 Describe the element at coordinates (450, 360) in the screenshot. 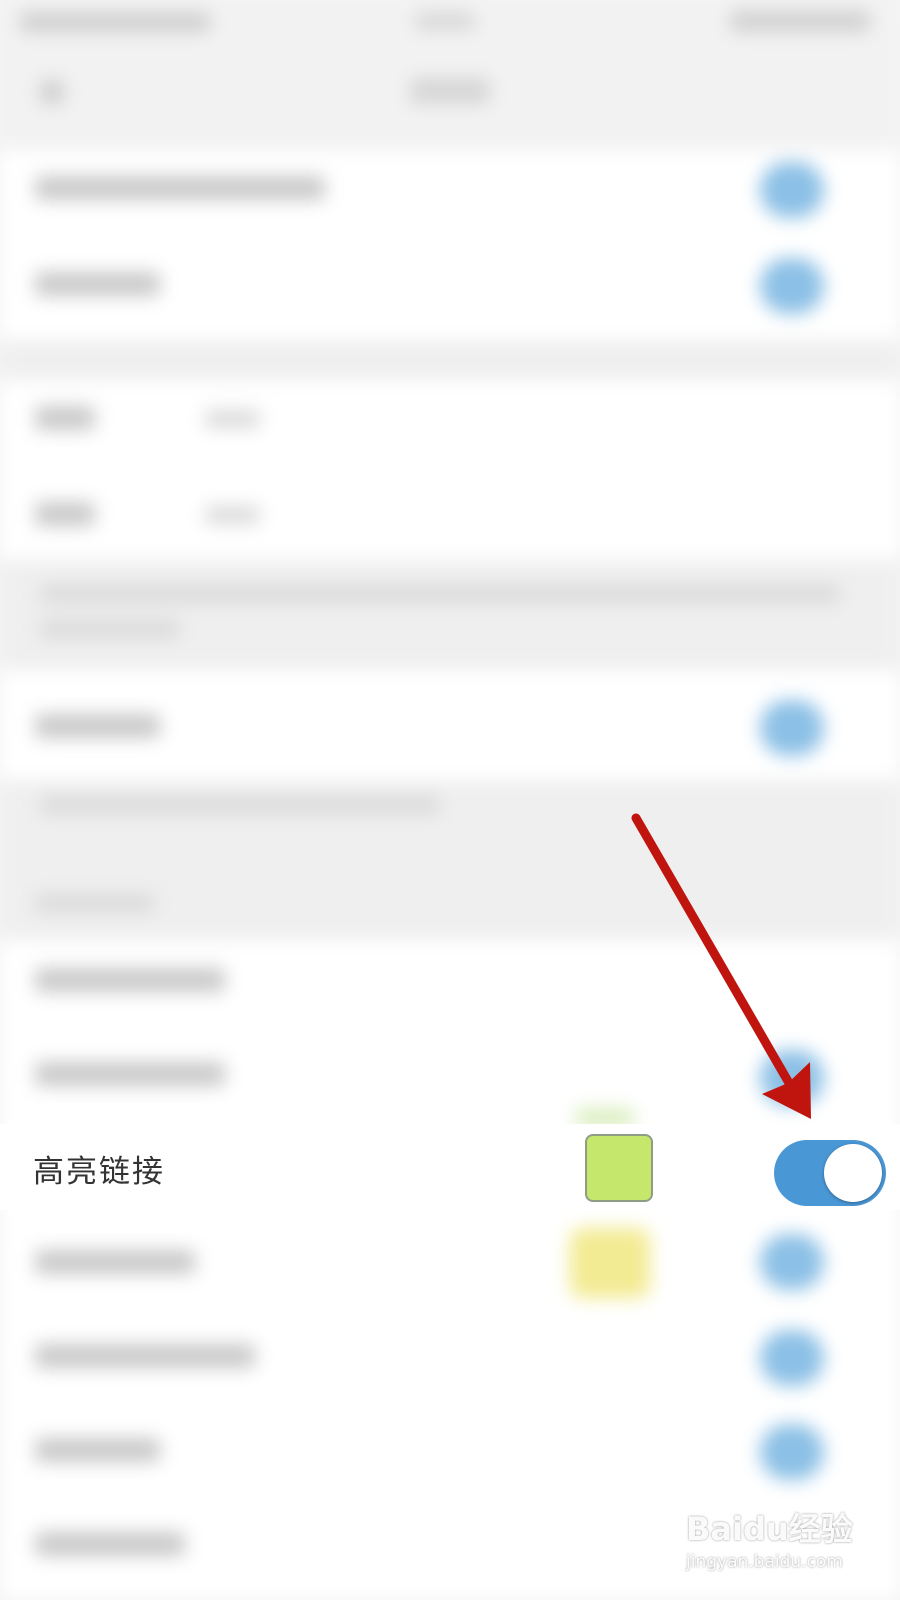

I see `blurred-gap` at that location.